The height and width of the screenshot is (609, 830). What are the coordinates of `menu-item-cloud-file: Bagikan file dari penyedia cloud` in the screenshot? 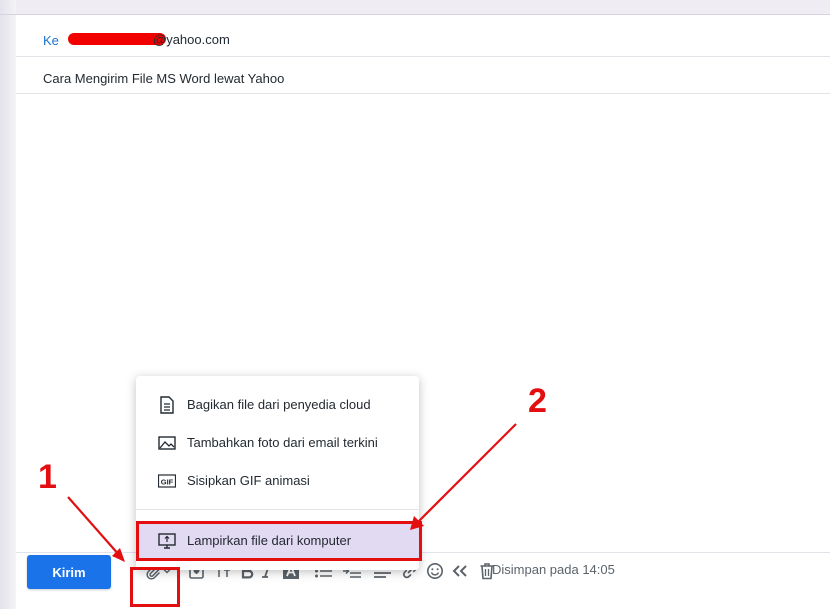 It's located at (277, 405).